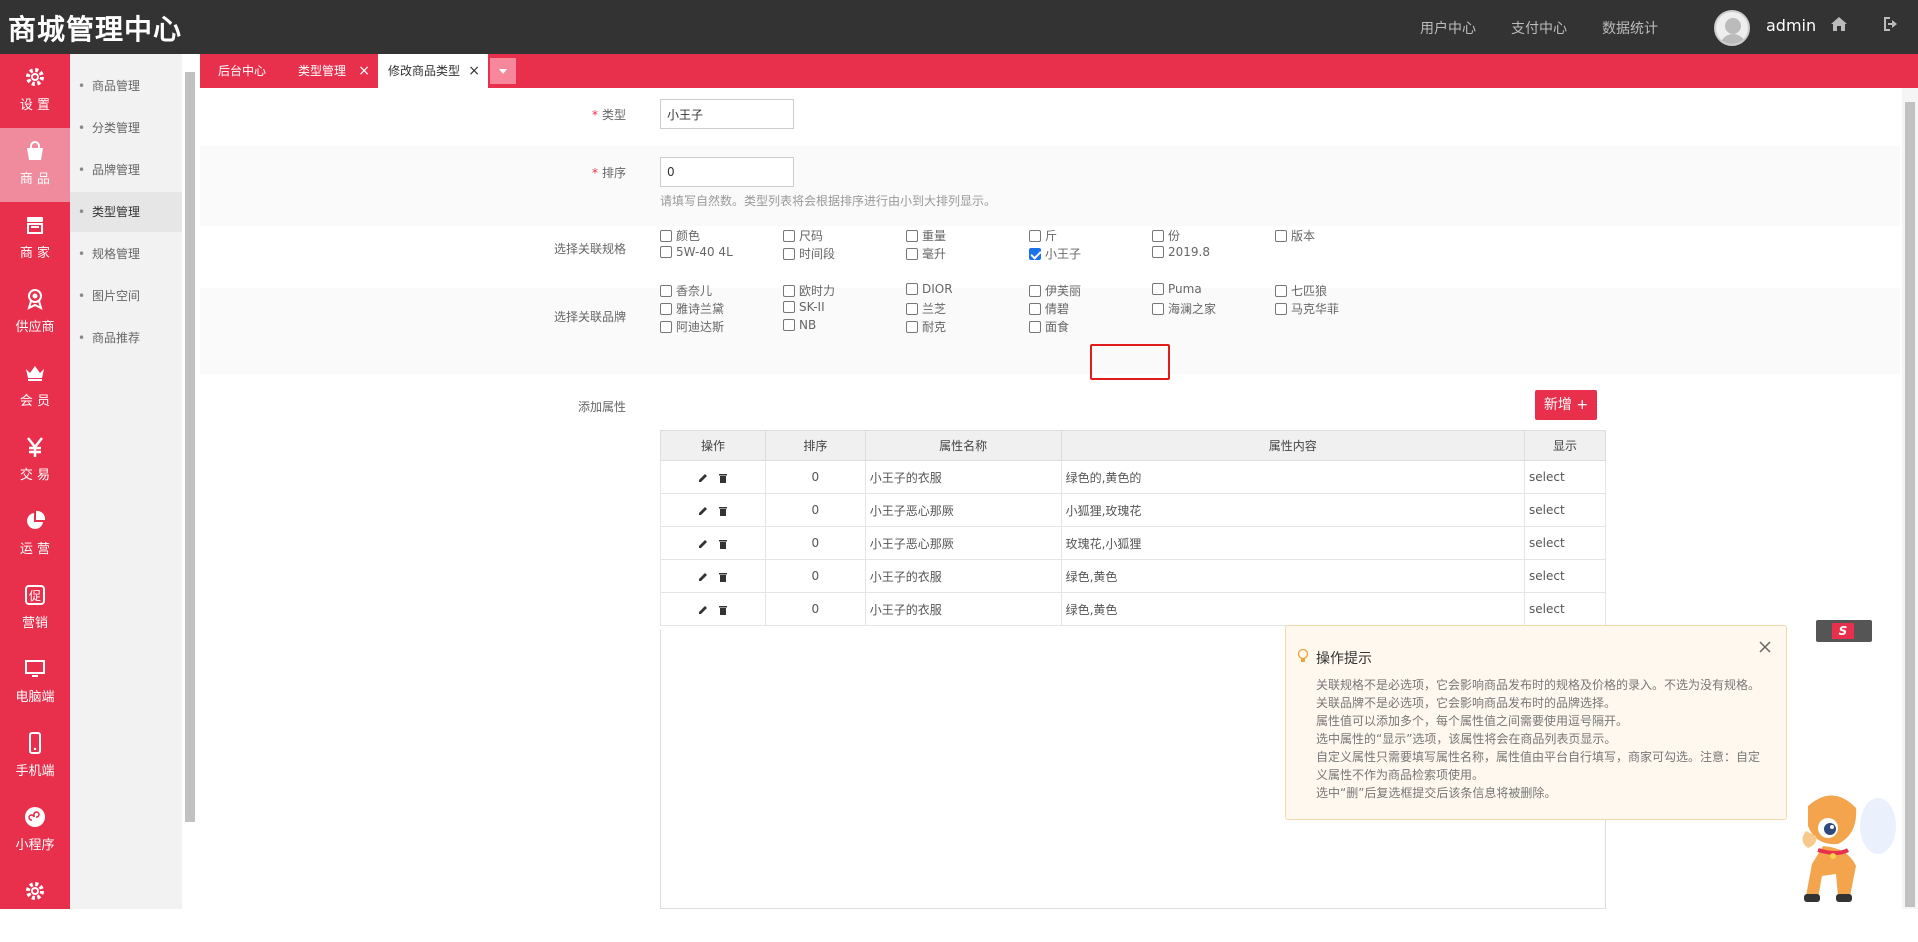  Describe the element at coordinates (1055, 253) in the screenshot. I see `spec-checkbox: 小王子` at that location.